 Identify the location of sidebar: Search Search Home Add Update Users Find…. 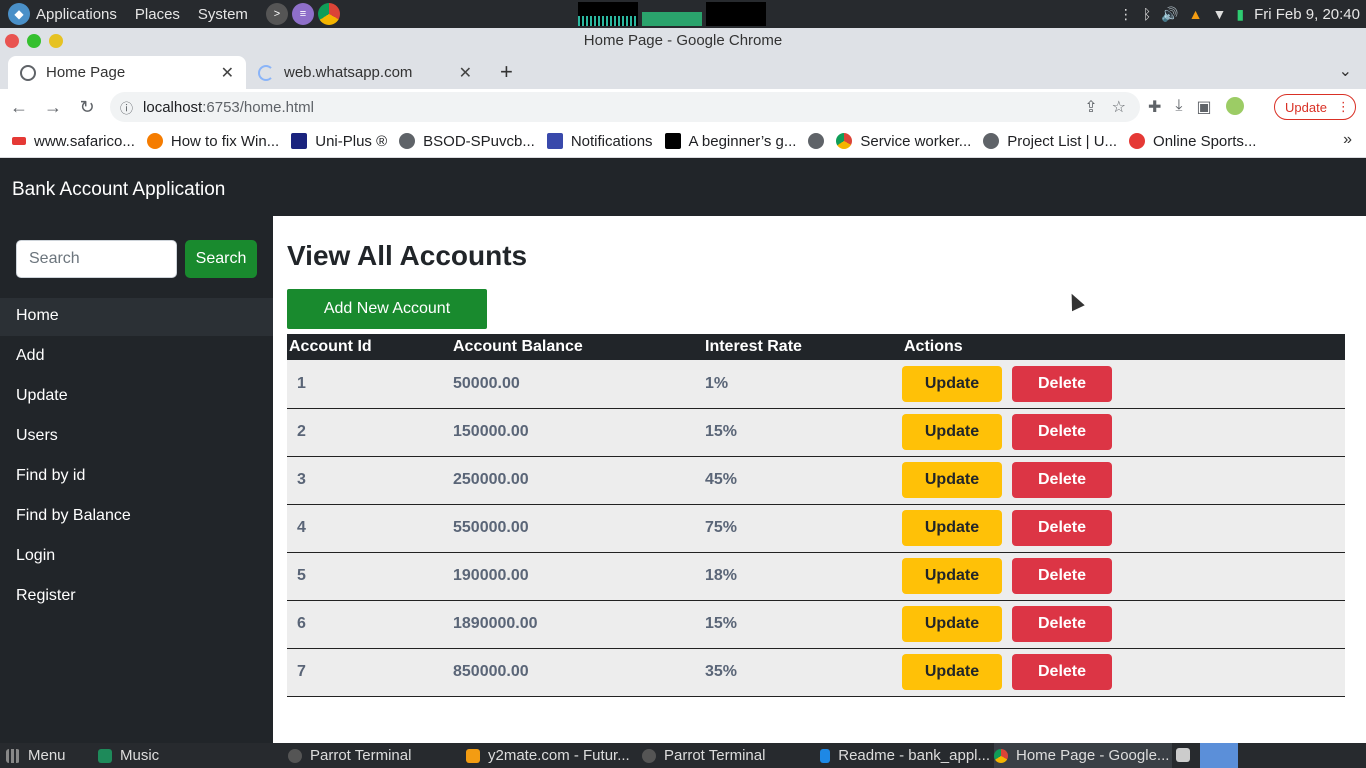
(136, 479).